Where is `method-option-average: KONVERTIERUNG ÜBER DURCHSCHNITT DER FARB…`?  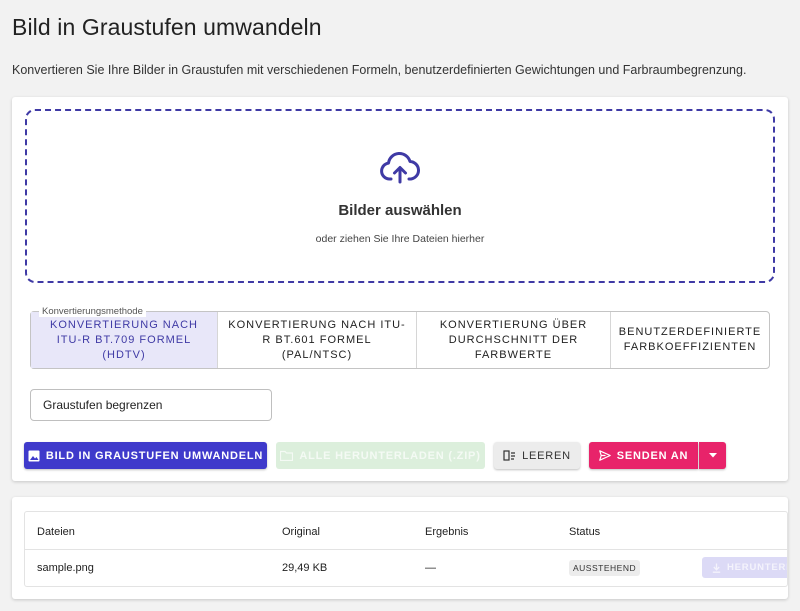 method-option-average: KONVERTIERUNG ÜBER DURCHSCHNITT DER FARB… is located at coordinates (514, 340).